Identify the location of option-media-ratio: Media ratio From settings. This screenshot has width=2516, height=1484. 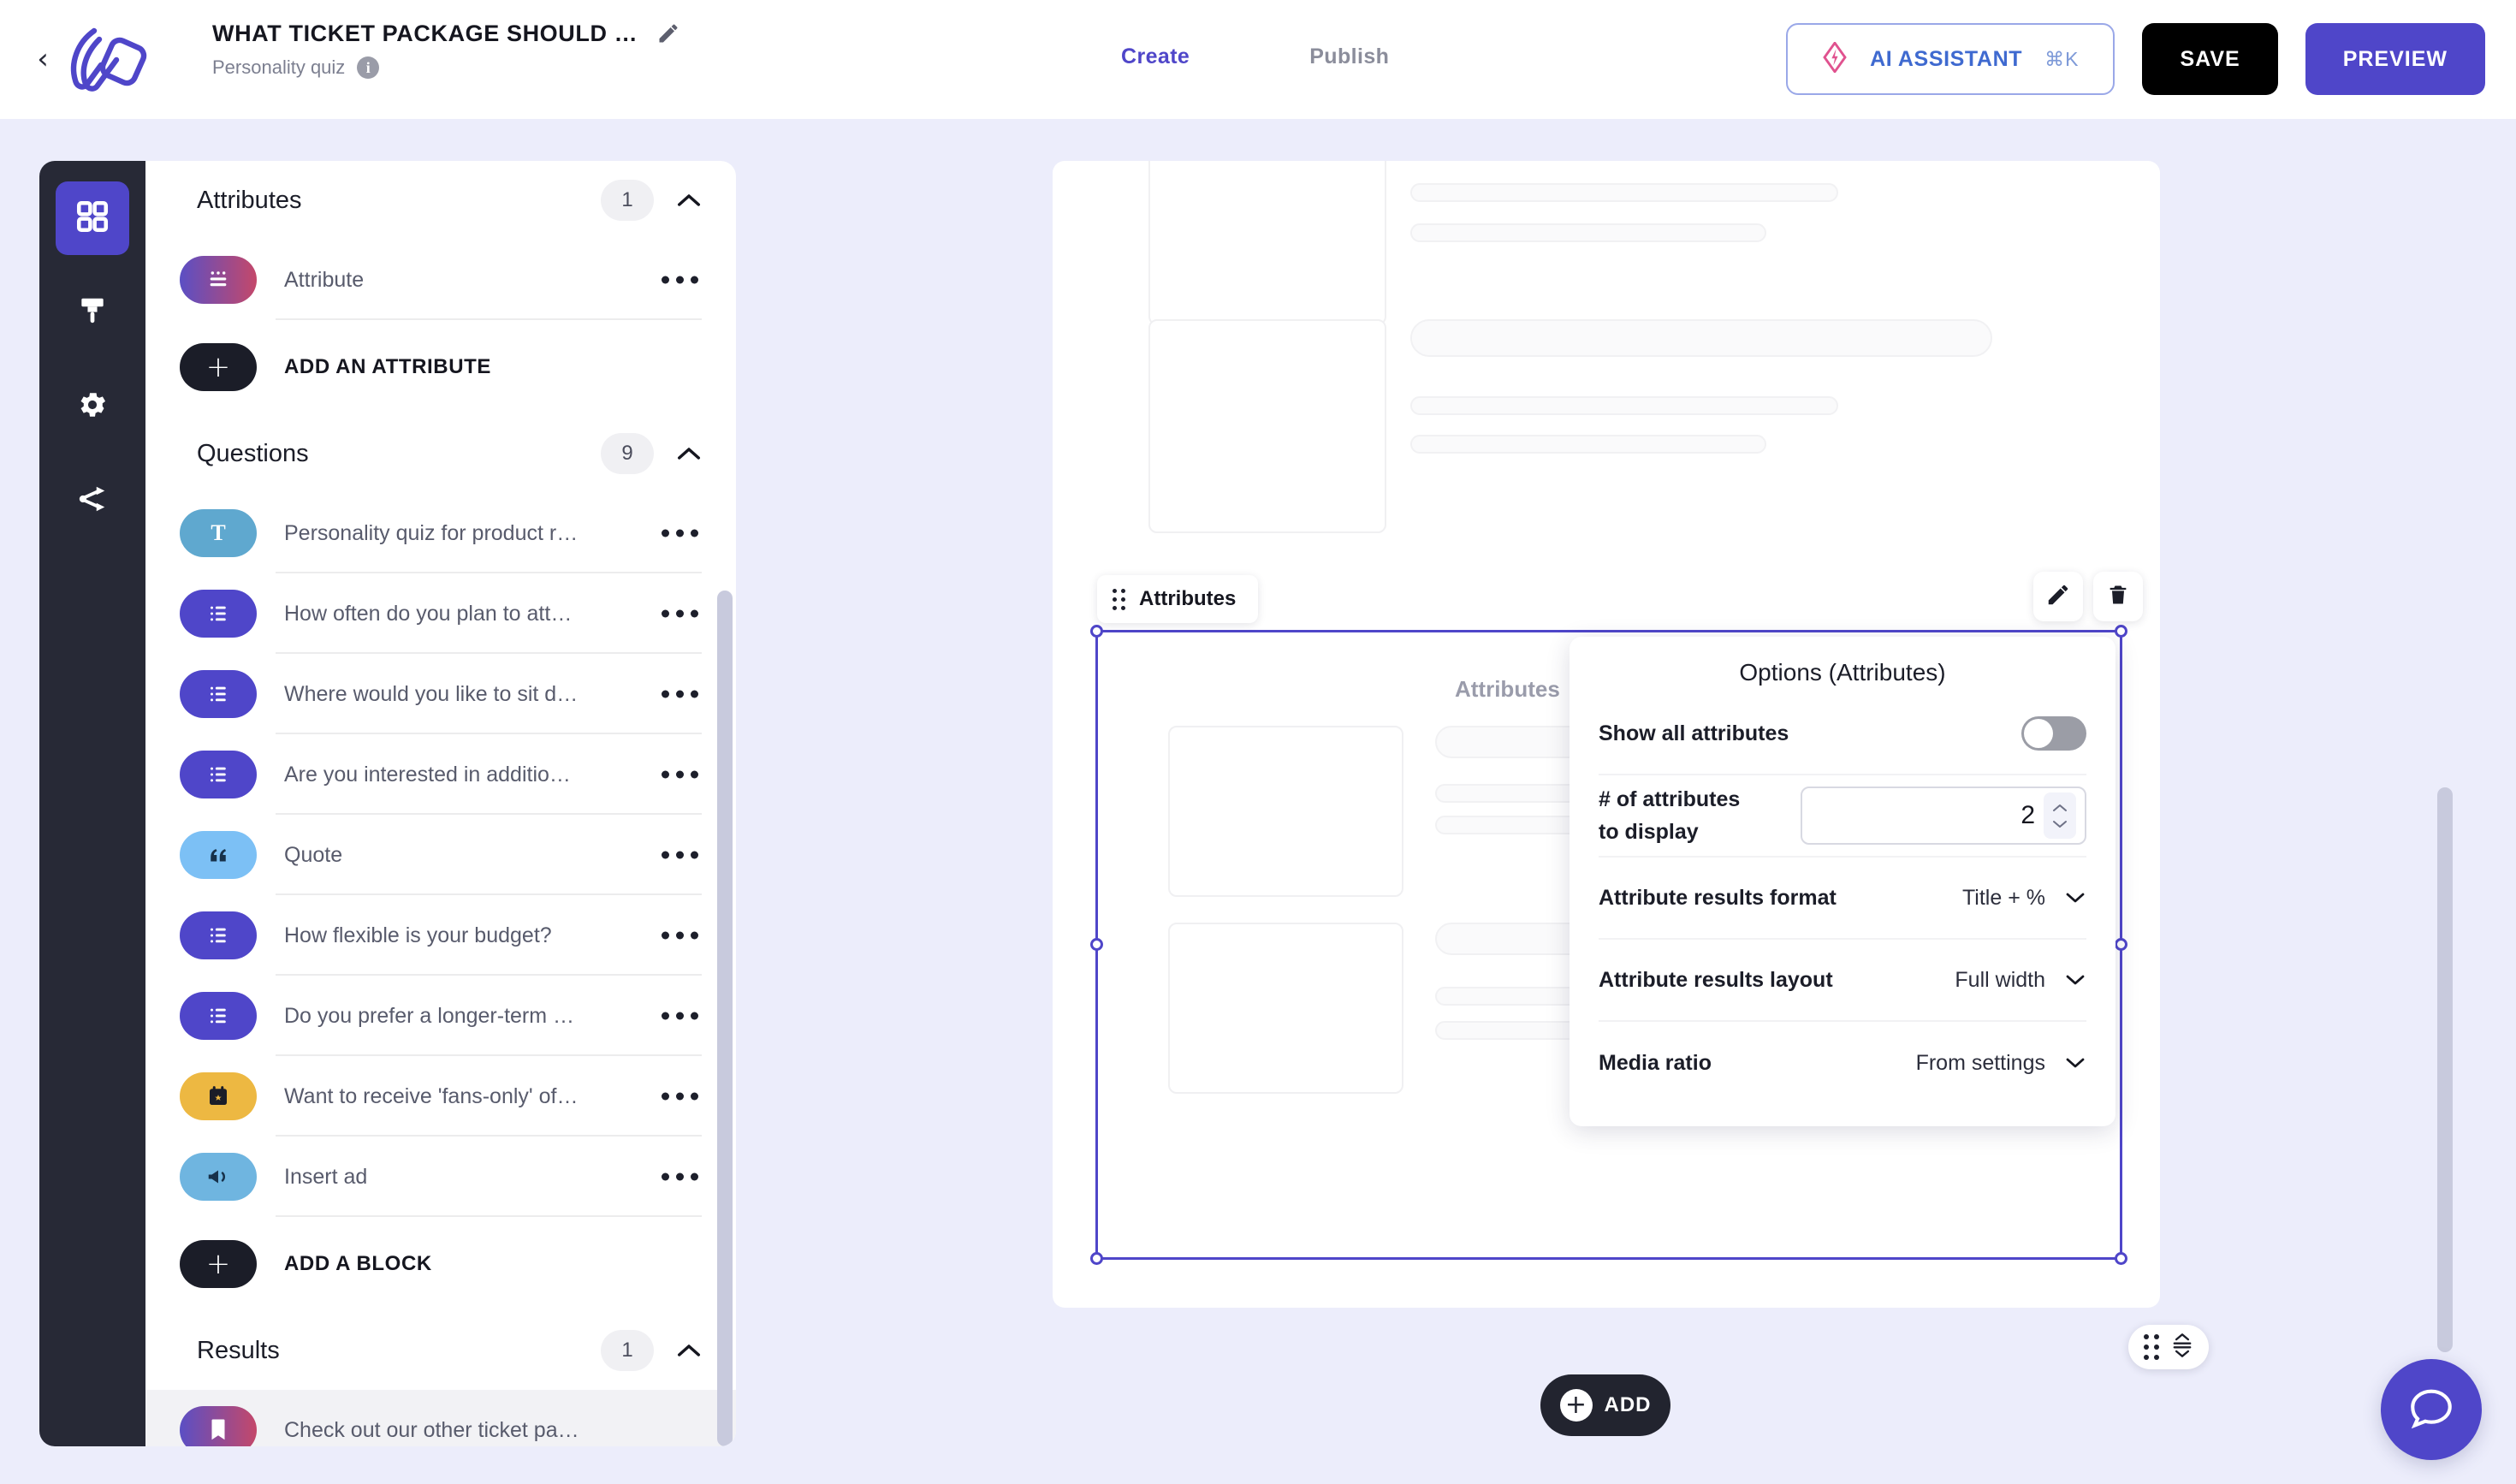
(1842, 1063).